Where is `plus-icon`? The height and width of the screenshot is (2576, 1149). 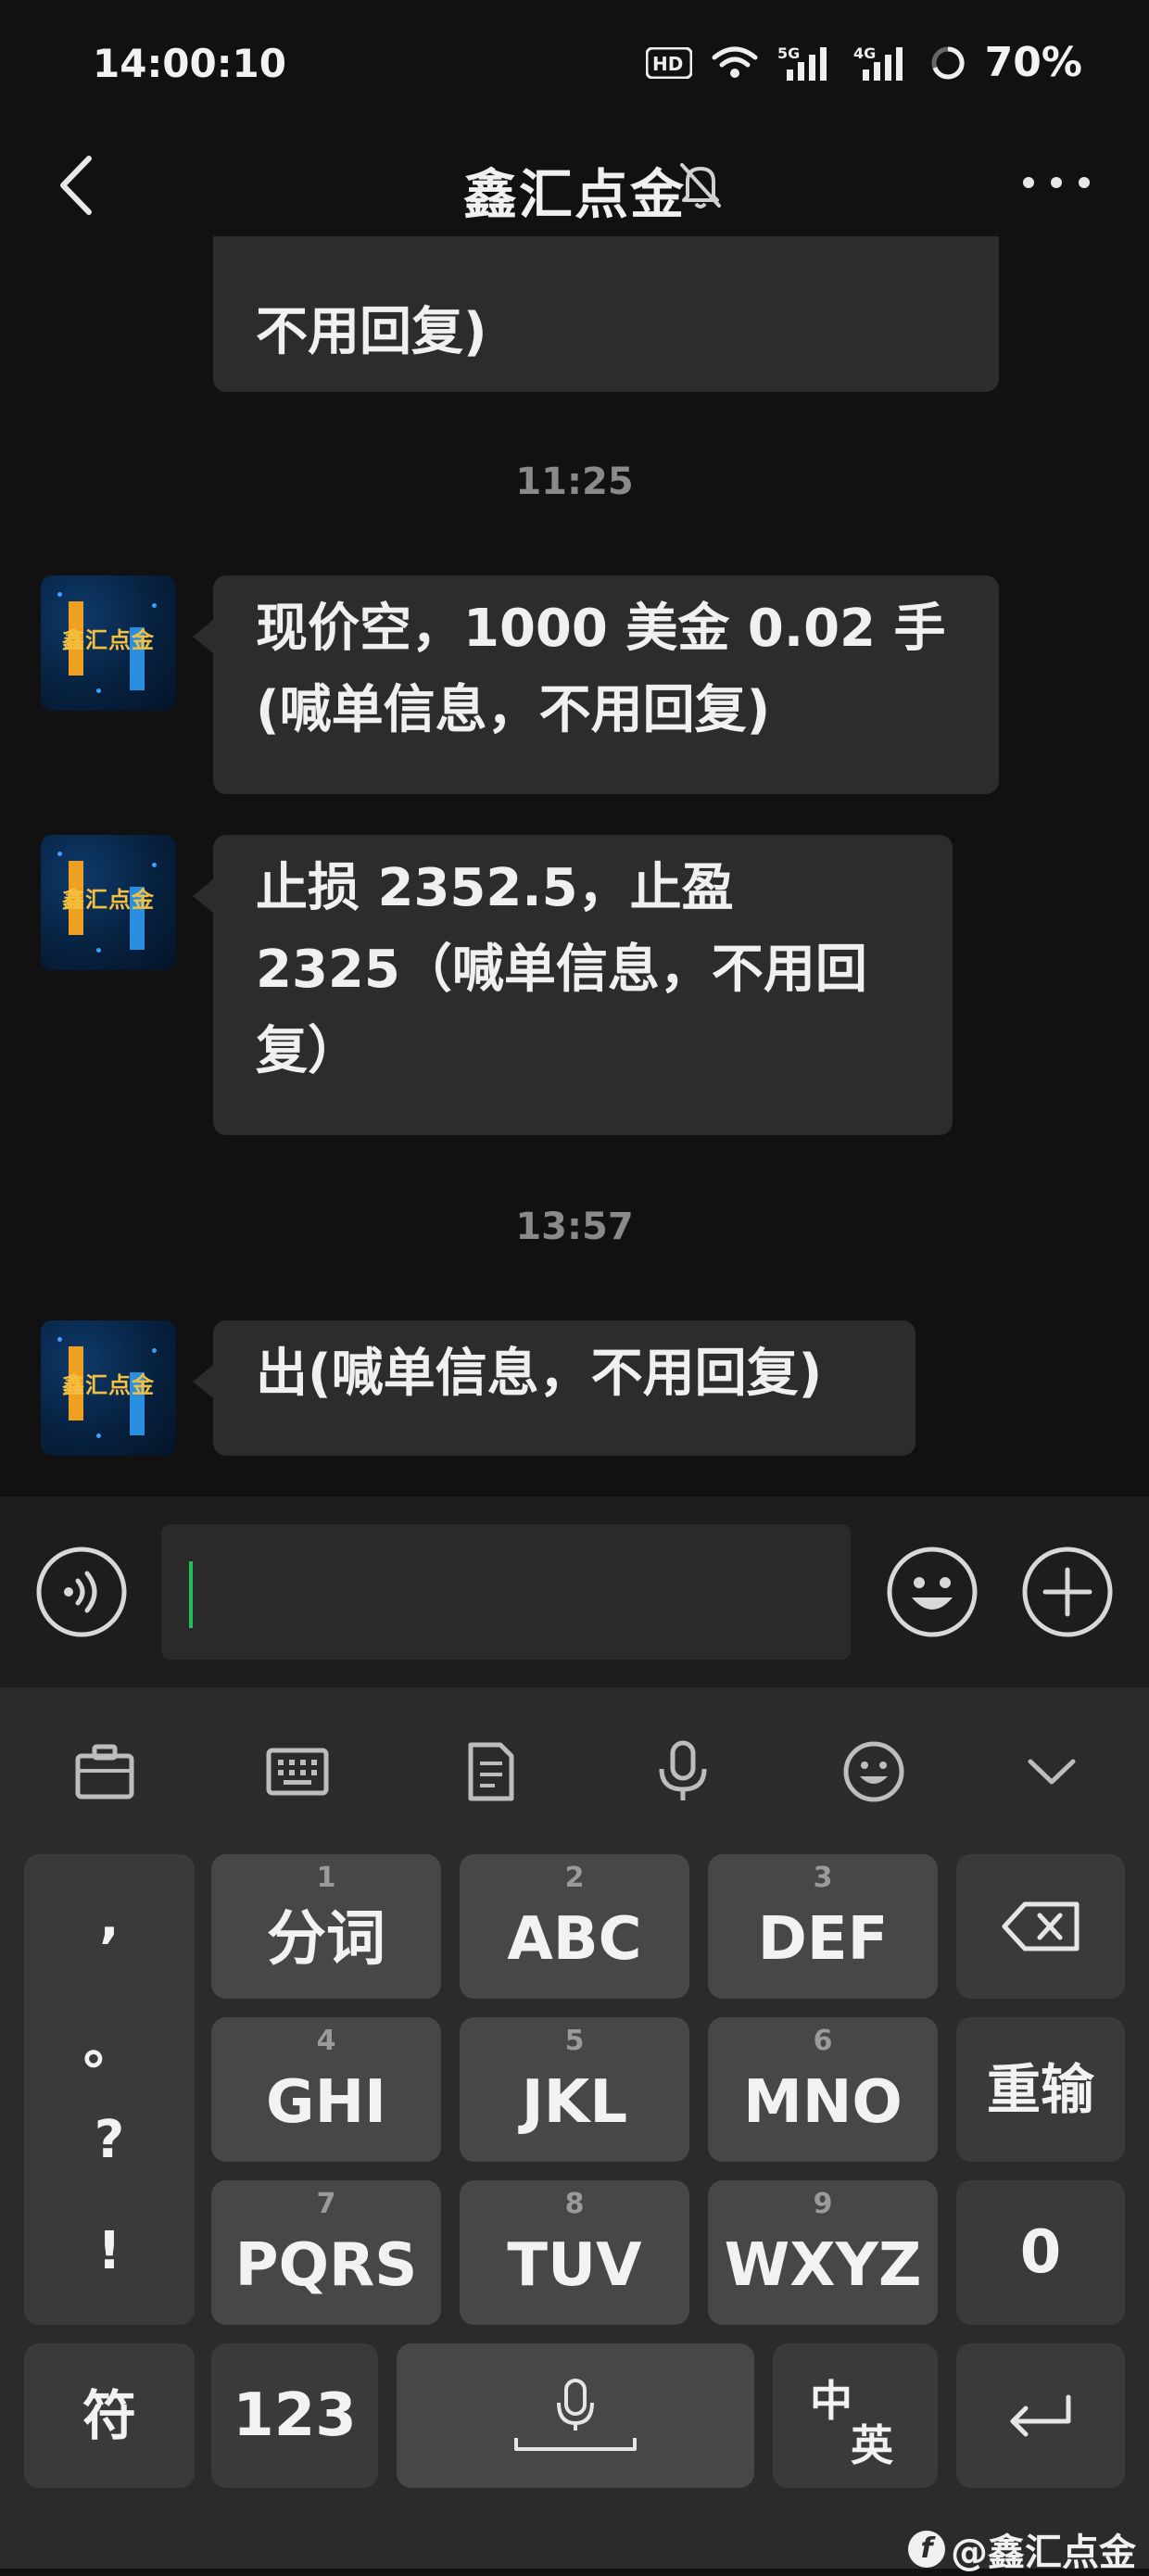 plus-icon is located at coordinates (1067, 1592).